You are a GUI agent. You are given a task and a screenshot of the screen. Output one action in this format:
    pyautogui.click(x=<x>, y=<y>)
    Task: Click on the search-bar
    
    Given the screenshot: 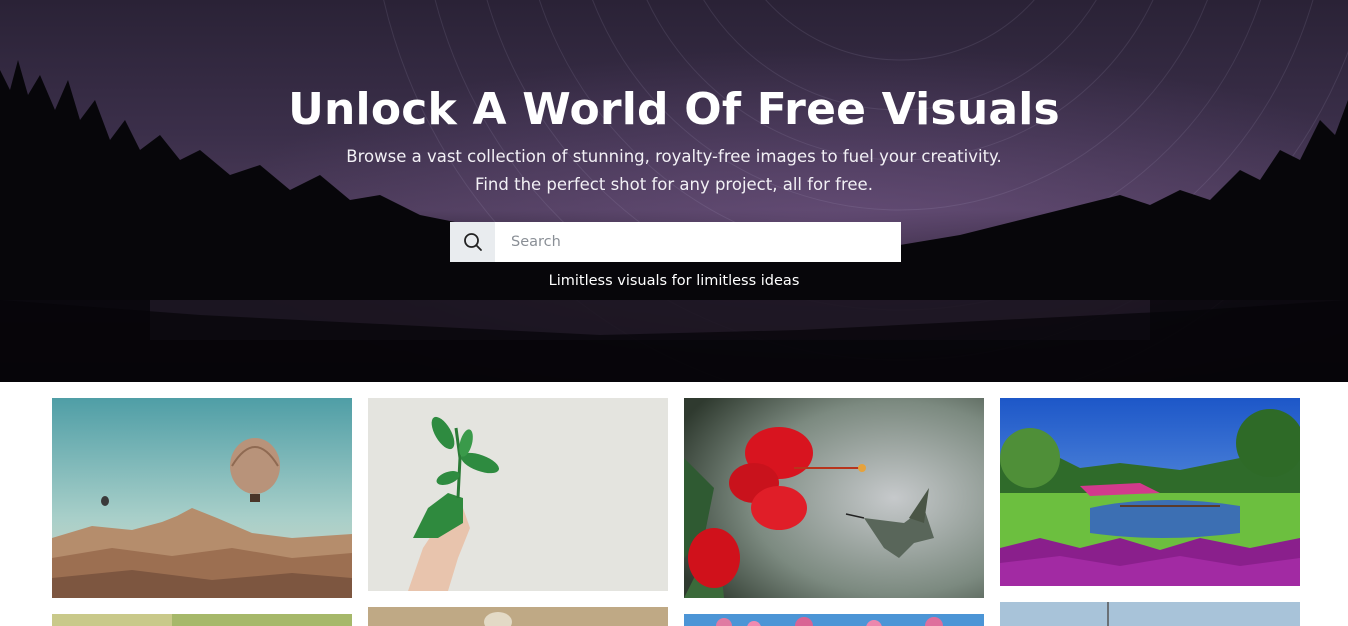 What is the action you would take?
    pyautogui.click(x=675, y=242)
    